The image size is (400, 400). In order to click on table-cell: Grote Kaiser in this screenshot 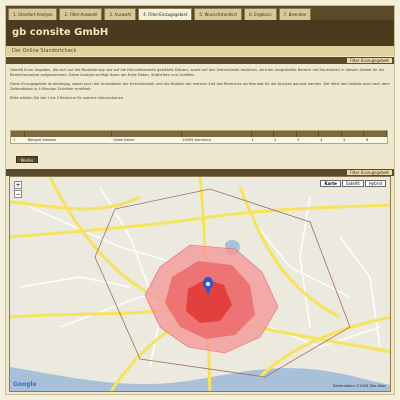, I will do `click(124, 140)`.